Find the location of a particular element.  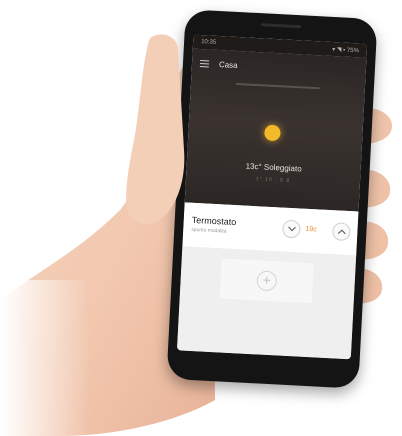

set-temperature: 19c is located at coordinates (311, 229).